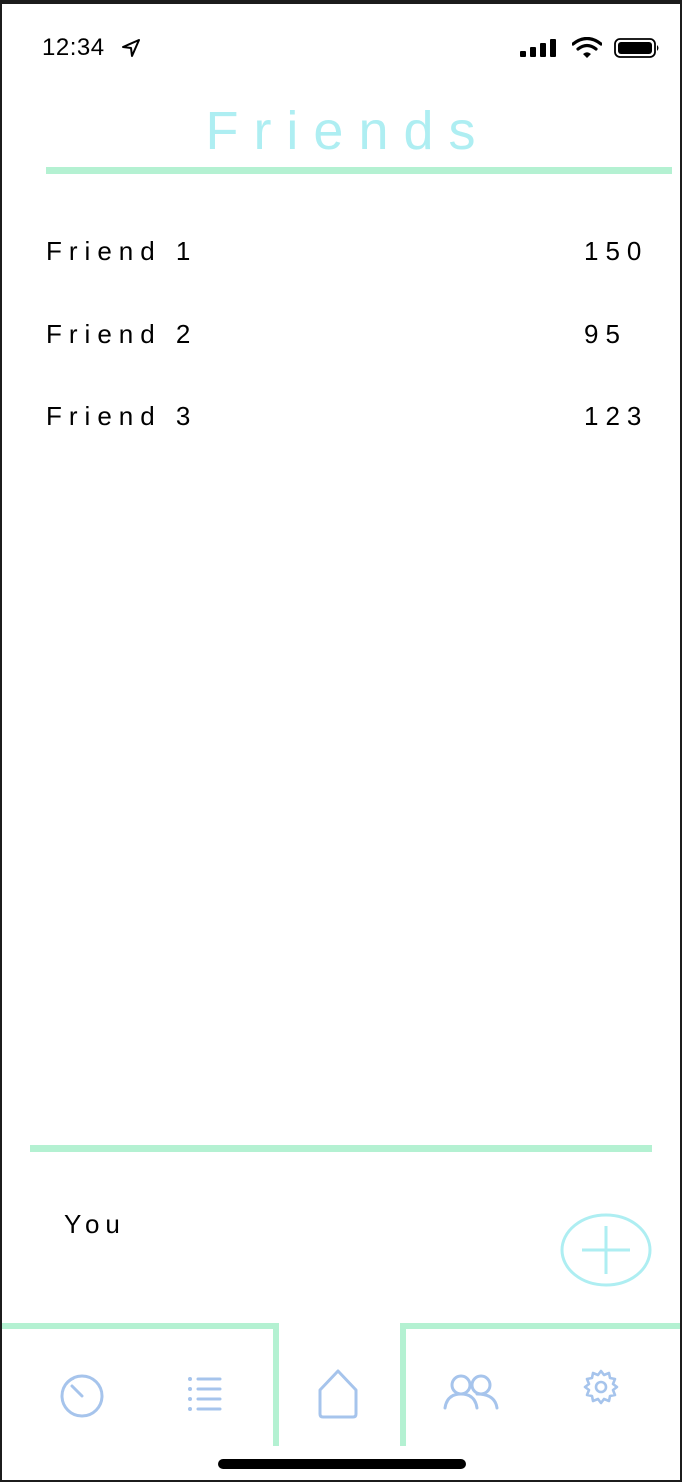 This screenshot has width=682, height=1482. I want to click on timer-icon, so click(82, 1396).